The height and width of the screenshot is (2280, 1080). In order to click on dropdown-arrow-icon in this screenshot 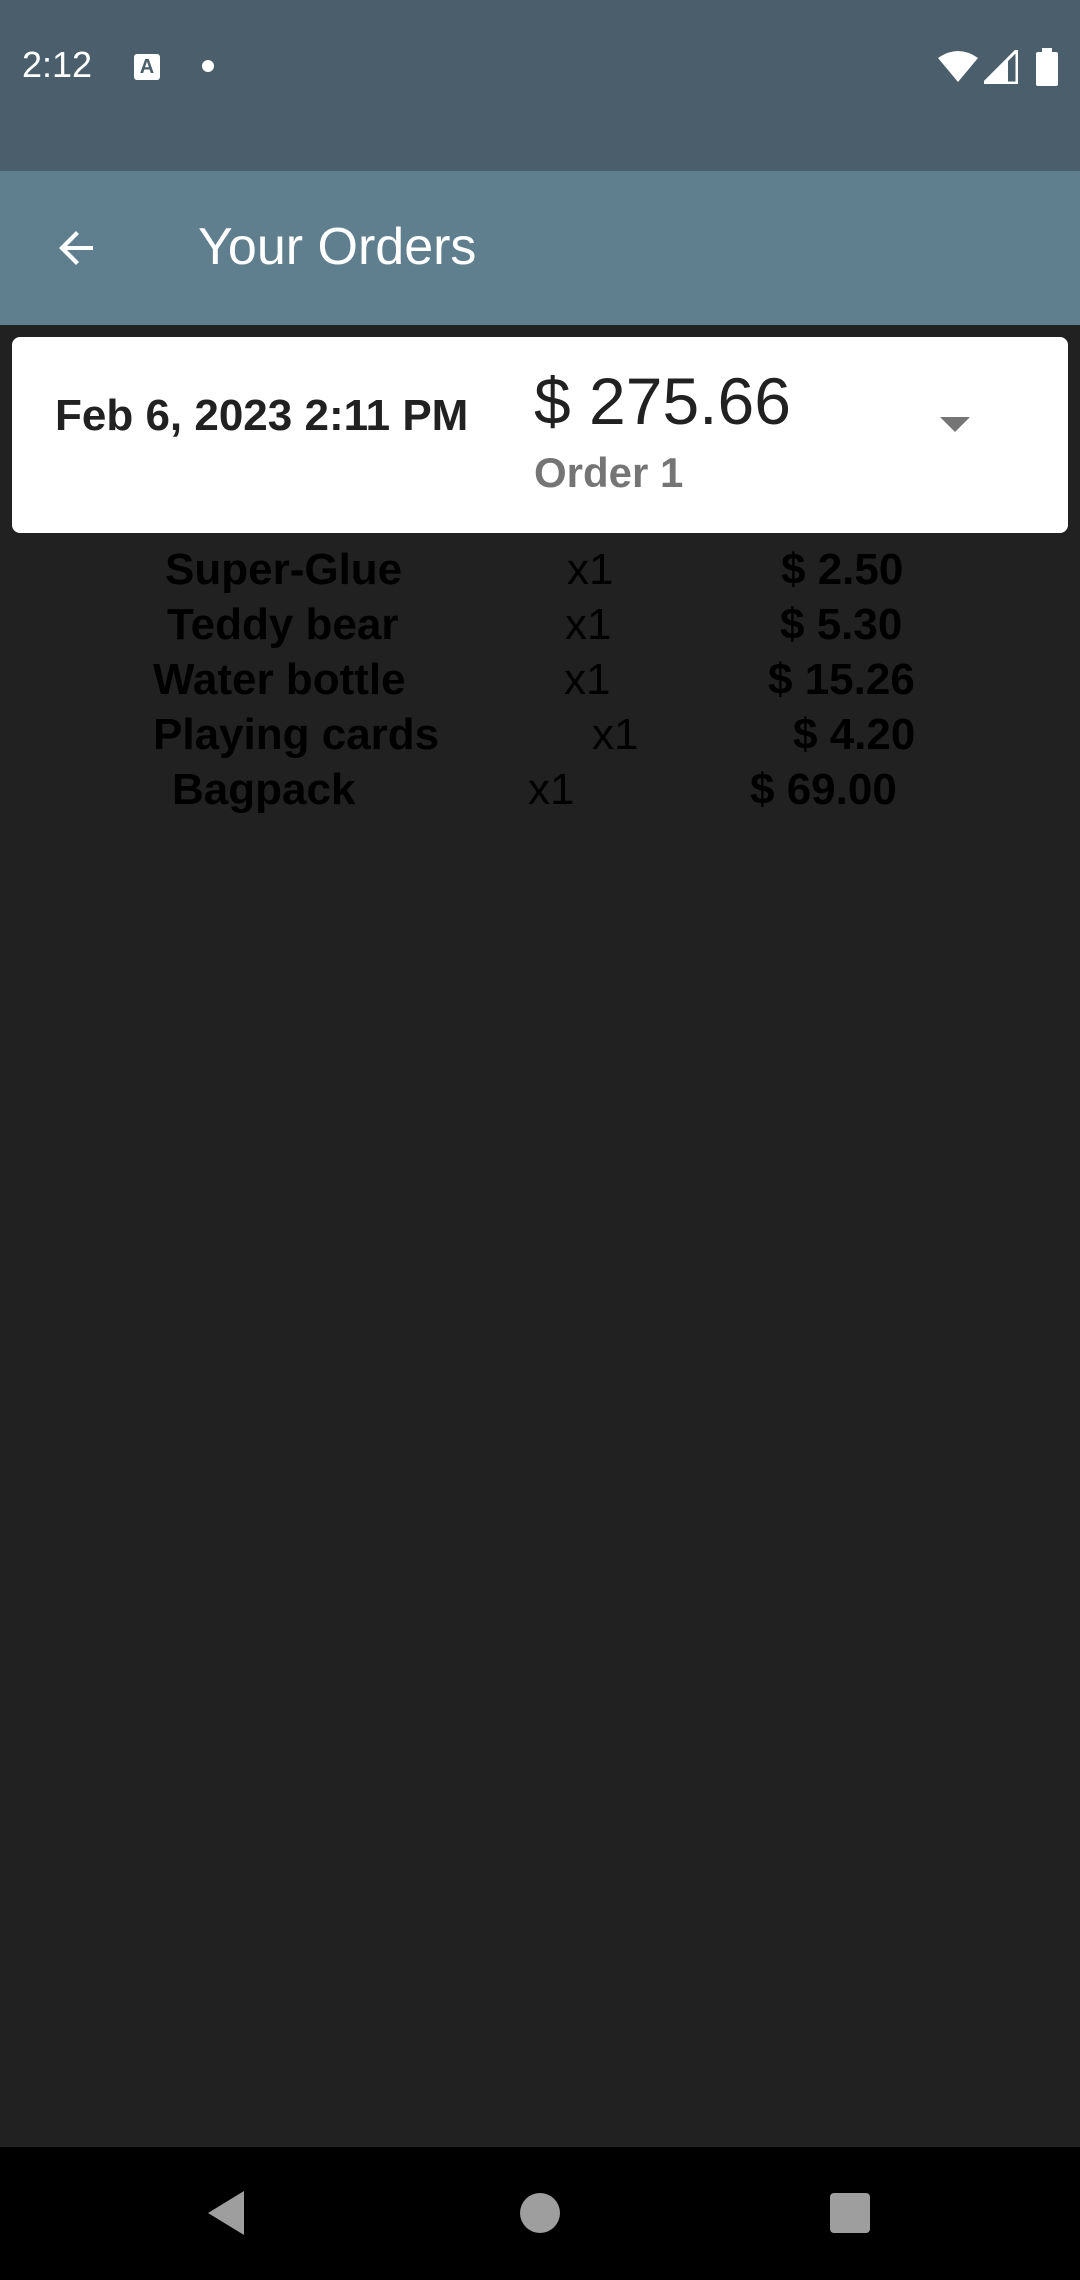, I will do `click(955, 424)`.